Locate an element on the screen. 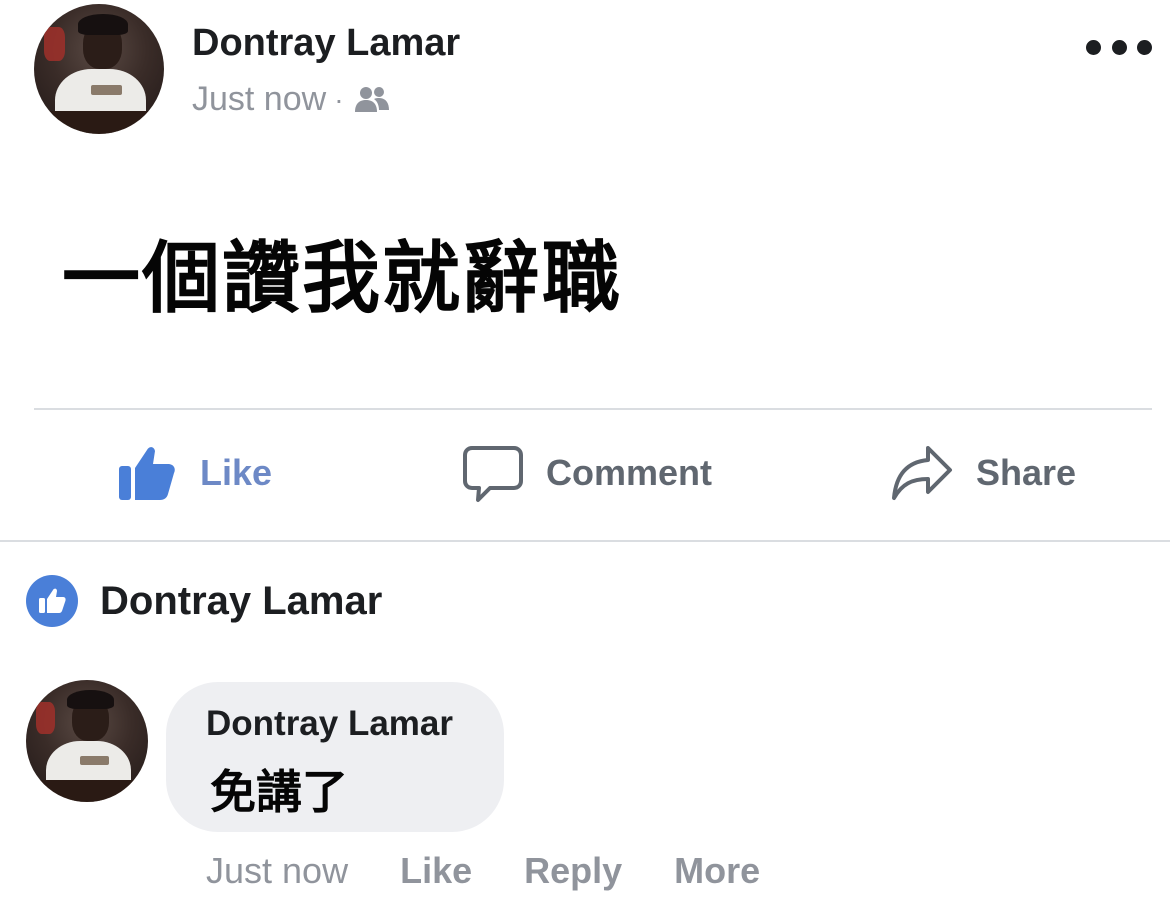 The image size is (1170, 902). post-meta: Just now · is located at coordinates (292, 99).